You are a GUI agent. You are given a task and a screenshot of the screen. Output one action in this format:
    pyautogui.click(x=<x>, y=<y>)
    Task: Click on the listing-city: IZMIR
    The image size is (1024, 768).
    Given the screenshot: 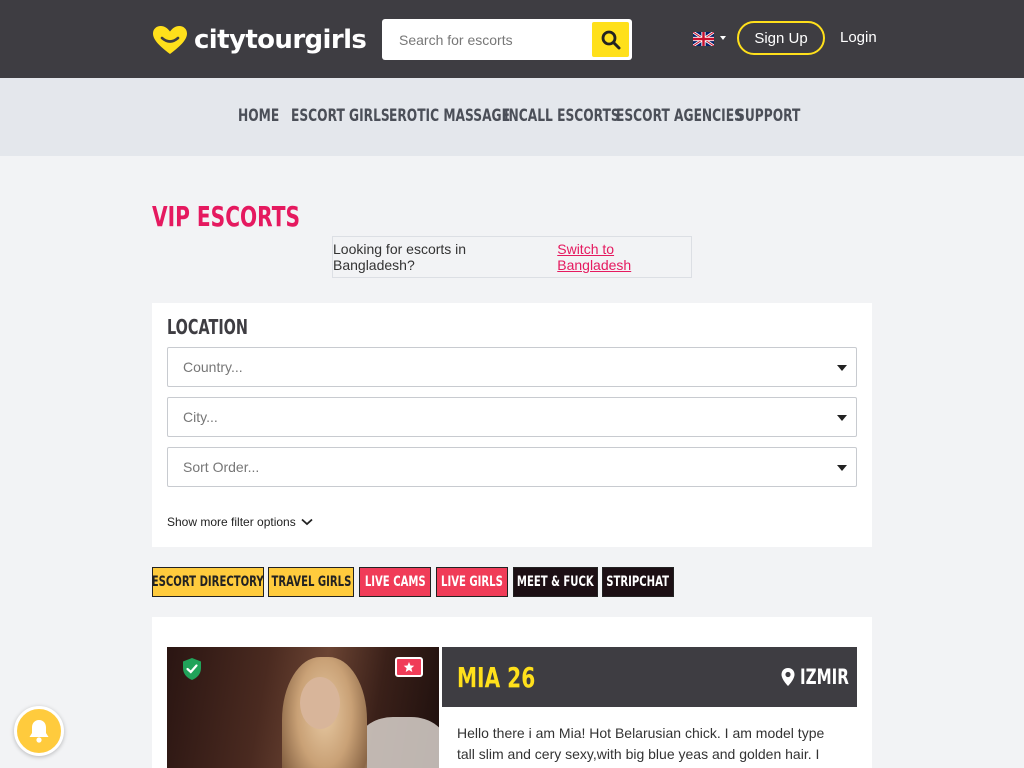 What is the action you would take?
    pyautogui.click(x=824, y=677)
    